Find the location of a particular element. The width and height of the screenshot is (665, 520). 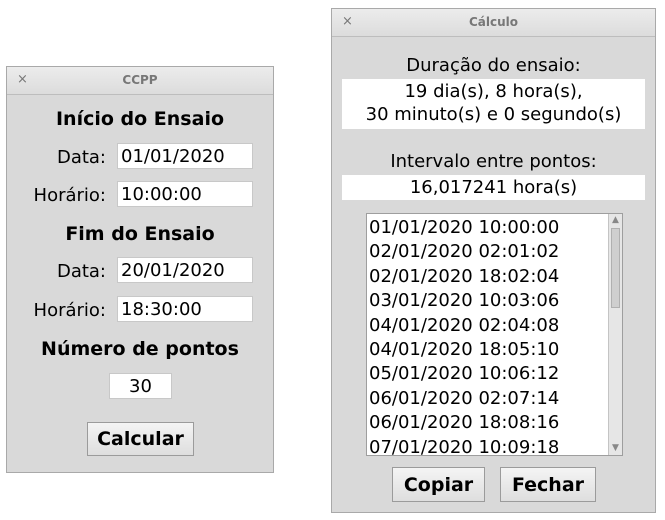

points-heading: Número de pontos is located at coordinates (140, 349).